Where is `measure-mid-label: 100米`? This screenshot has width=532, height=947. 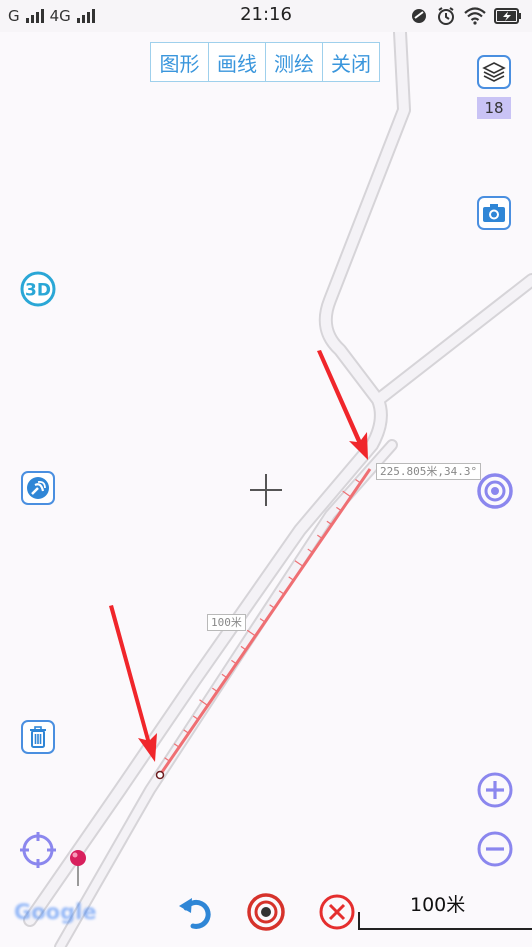 measure-mid-label: 100米 is located at coordinates (226, 622).